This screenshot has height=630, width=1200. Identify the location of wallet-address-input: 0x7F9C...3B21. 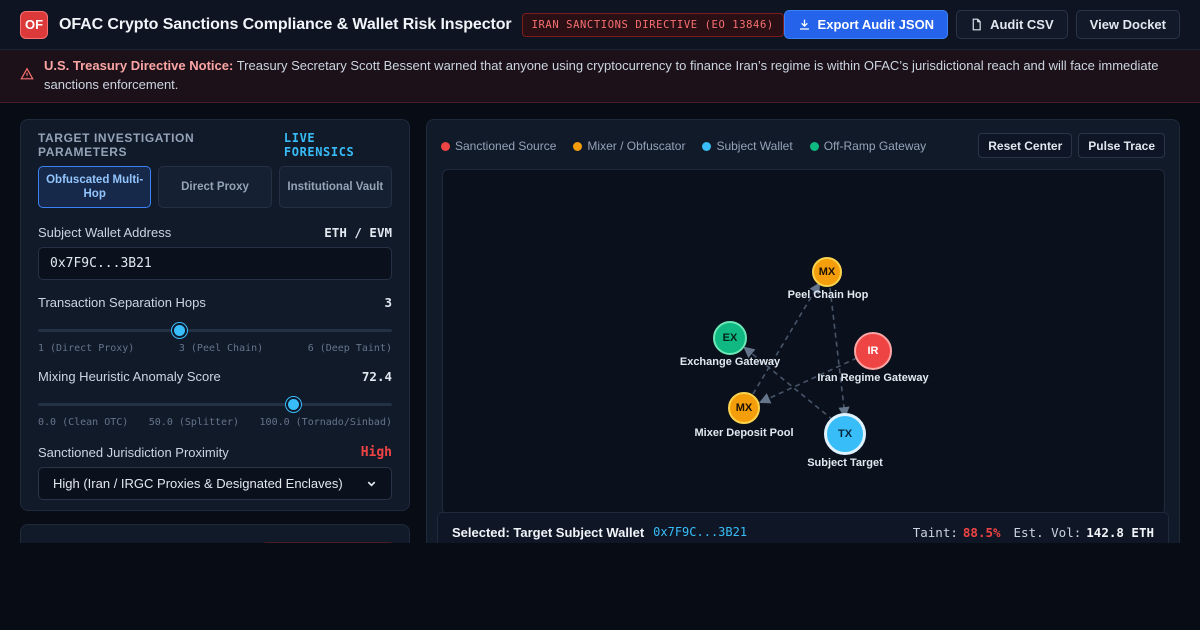
(215, 263).